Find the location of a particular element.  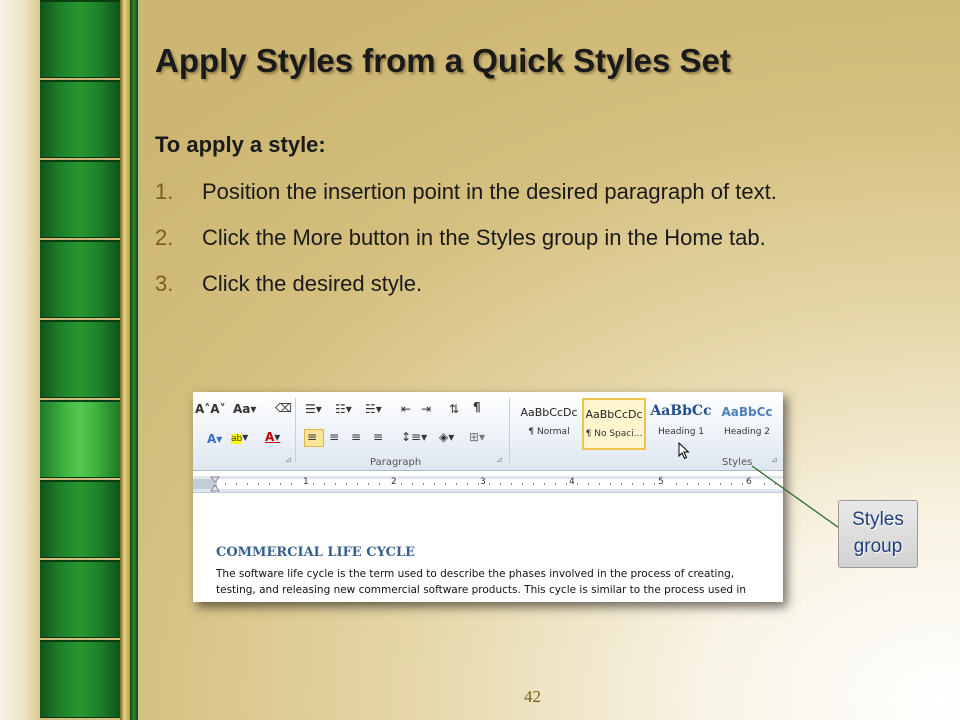

ruler: 1 2 3 4 5 6 is located at coordinates (488, 484).